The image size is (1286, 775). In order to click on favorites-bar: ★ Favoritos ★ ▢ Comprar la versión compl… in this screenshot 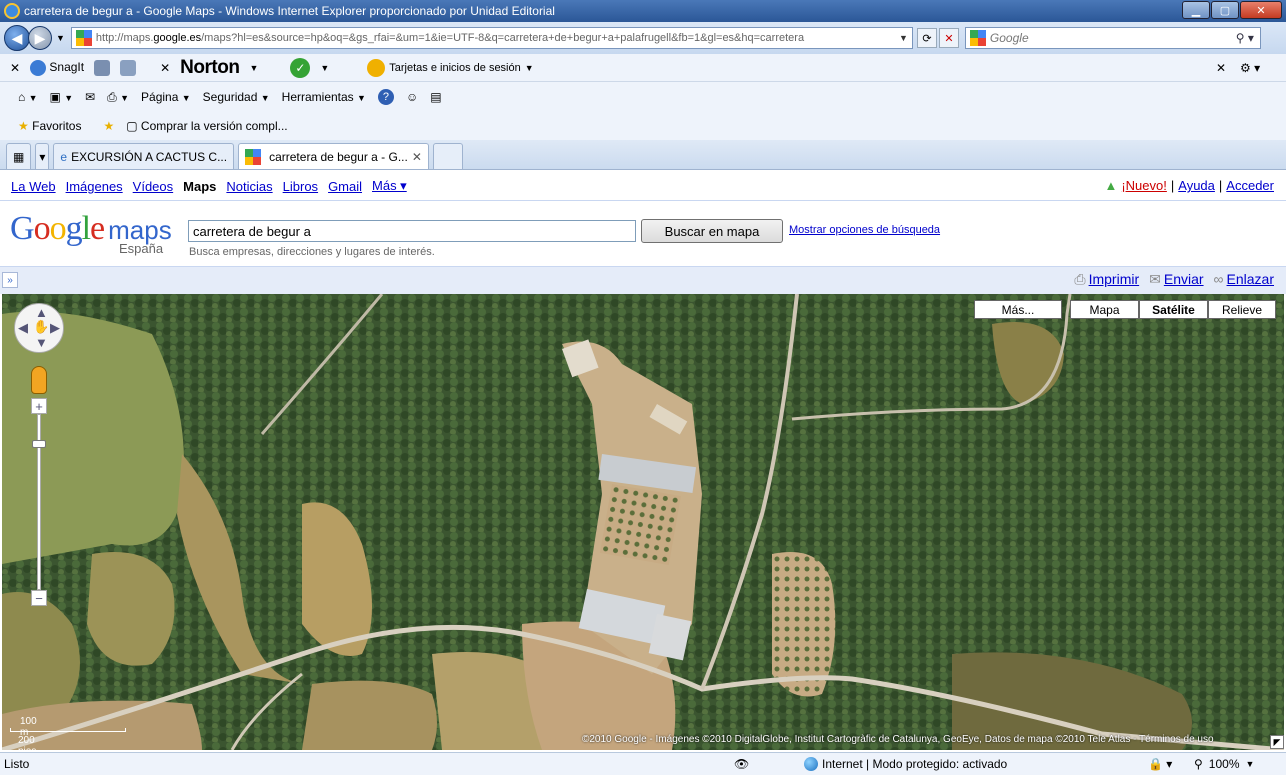, I will do `click(643, 126)`.